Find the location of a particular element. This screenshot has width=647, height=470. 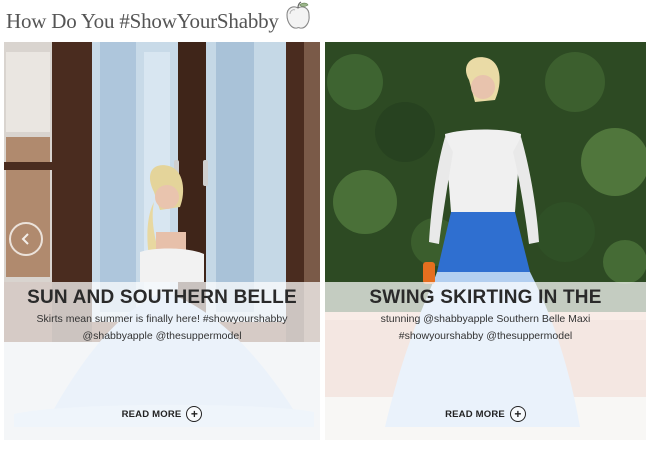

page-header: How Do You #ShowYourShabby is located at coordinates (323, 21).